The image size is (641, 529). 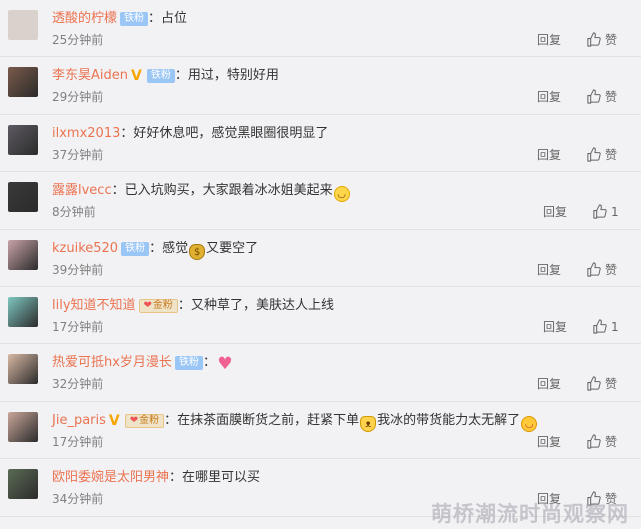 I want to click on comment-item: ilxmx2013：好好休息吧，感觉黑眼圈很明显了 37分钟前 回复 赞, so click(x=320, y=144).